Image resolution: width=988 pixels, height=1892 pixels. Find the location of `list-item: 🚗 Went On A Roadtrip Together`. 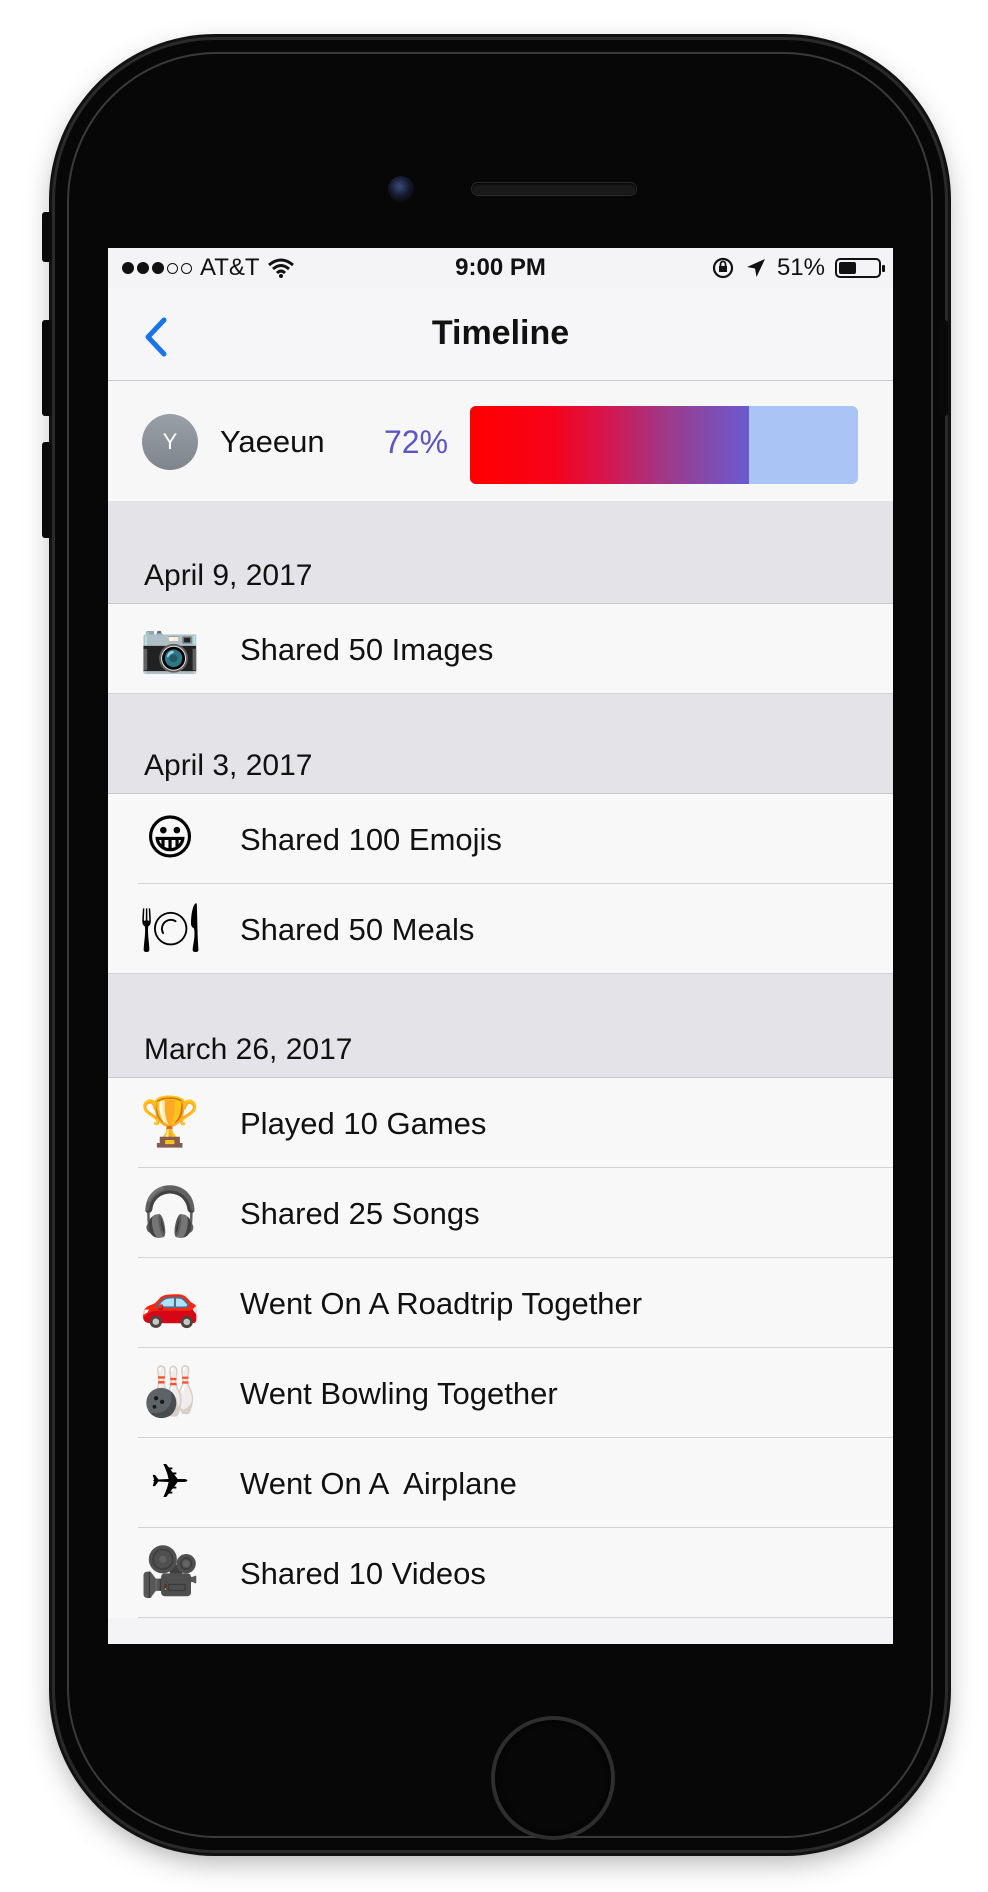

list-item: 🚗 Went On A Roadtrip Together is located at coordinates (500, 1303).